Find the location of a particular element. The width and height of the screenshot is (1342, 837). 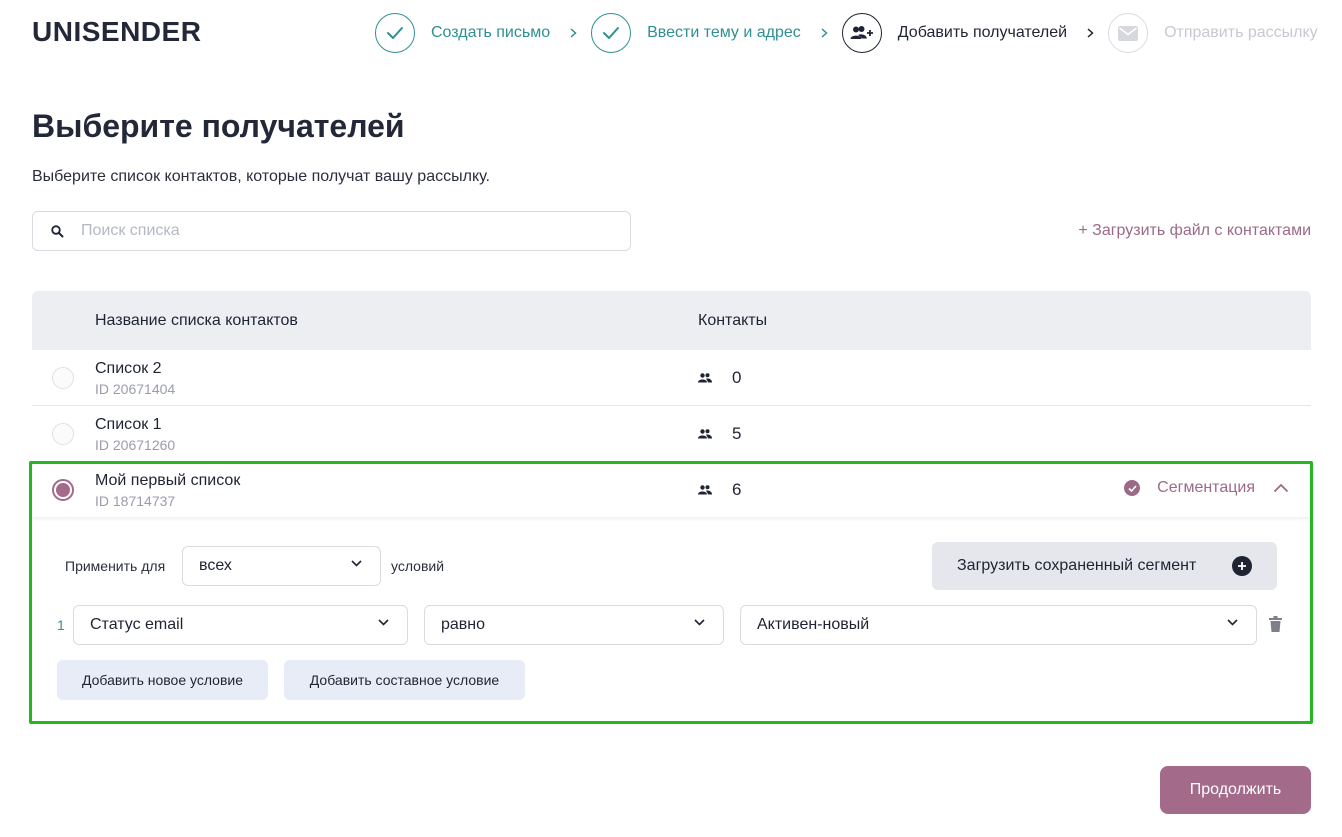

table-row: Список 1 ID 20671260 5 is located at coordinates (671, 434).